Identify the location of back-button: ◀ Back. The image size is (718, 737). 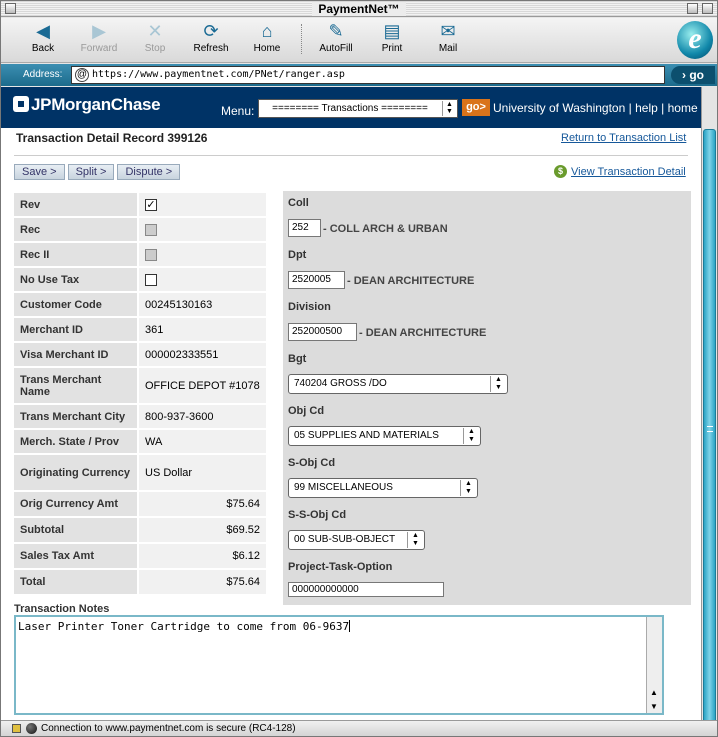
(43, 37).